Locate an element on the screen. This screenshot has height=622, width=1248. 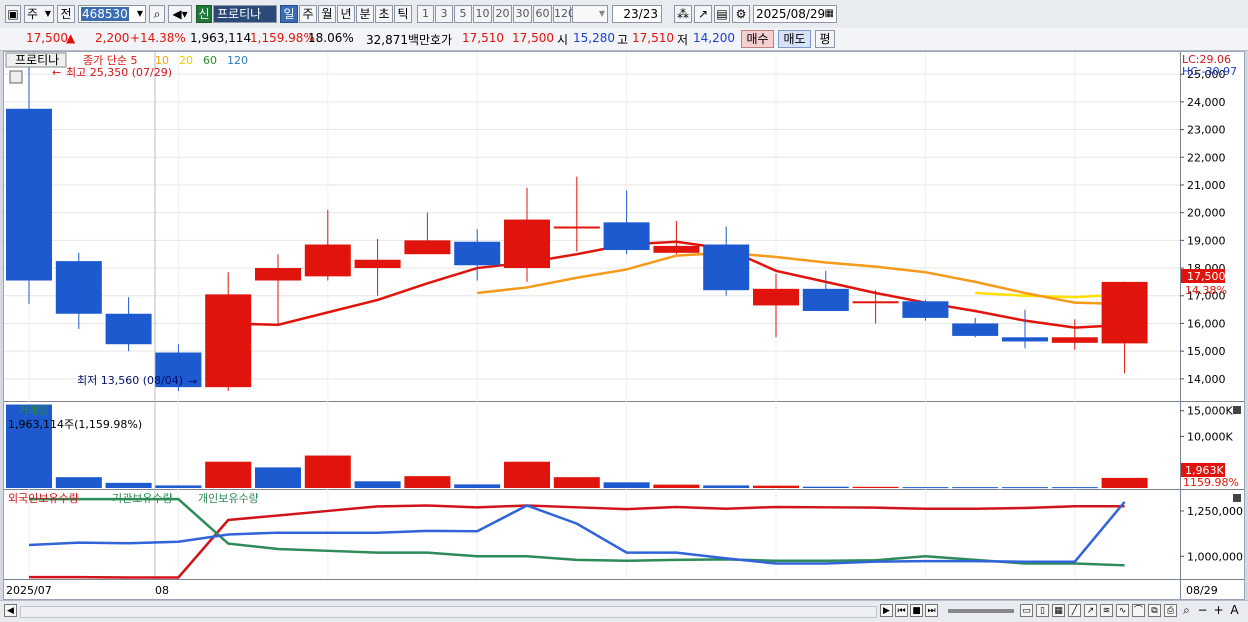
table-icon is located at coordinates (16, 77).